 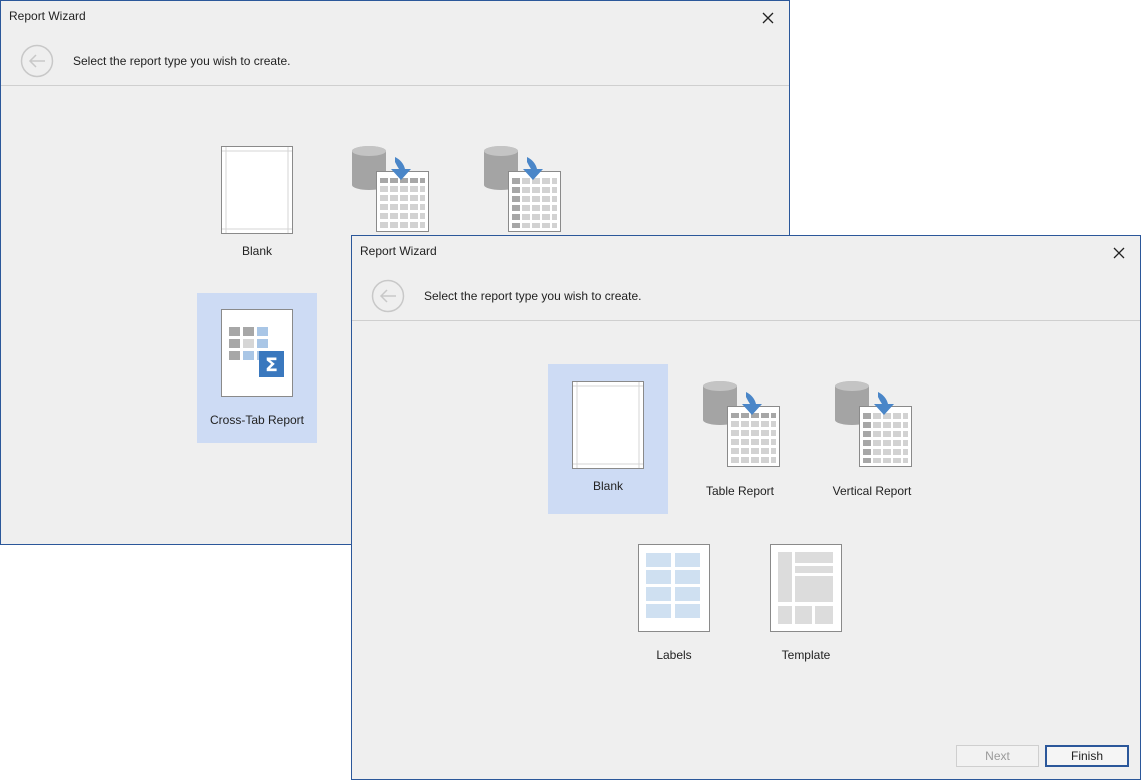 I want to click on template-icon, so click(x=806, y=588).